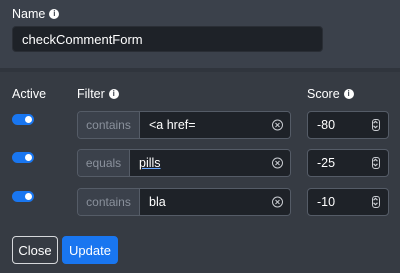 The image size is (400, 273). Describe the element at coordinates (348, 125) in the screenshot. I see `score-input: -80` at that location.